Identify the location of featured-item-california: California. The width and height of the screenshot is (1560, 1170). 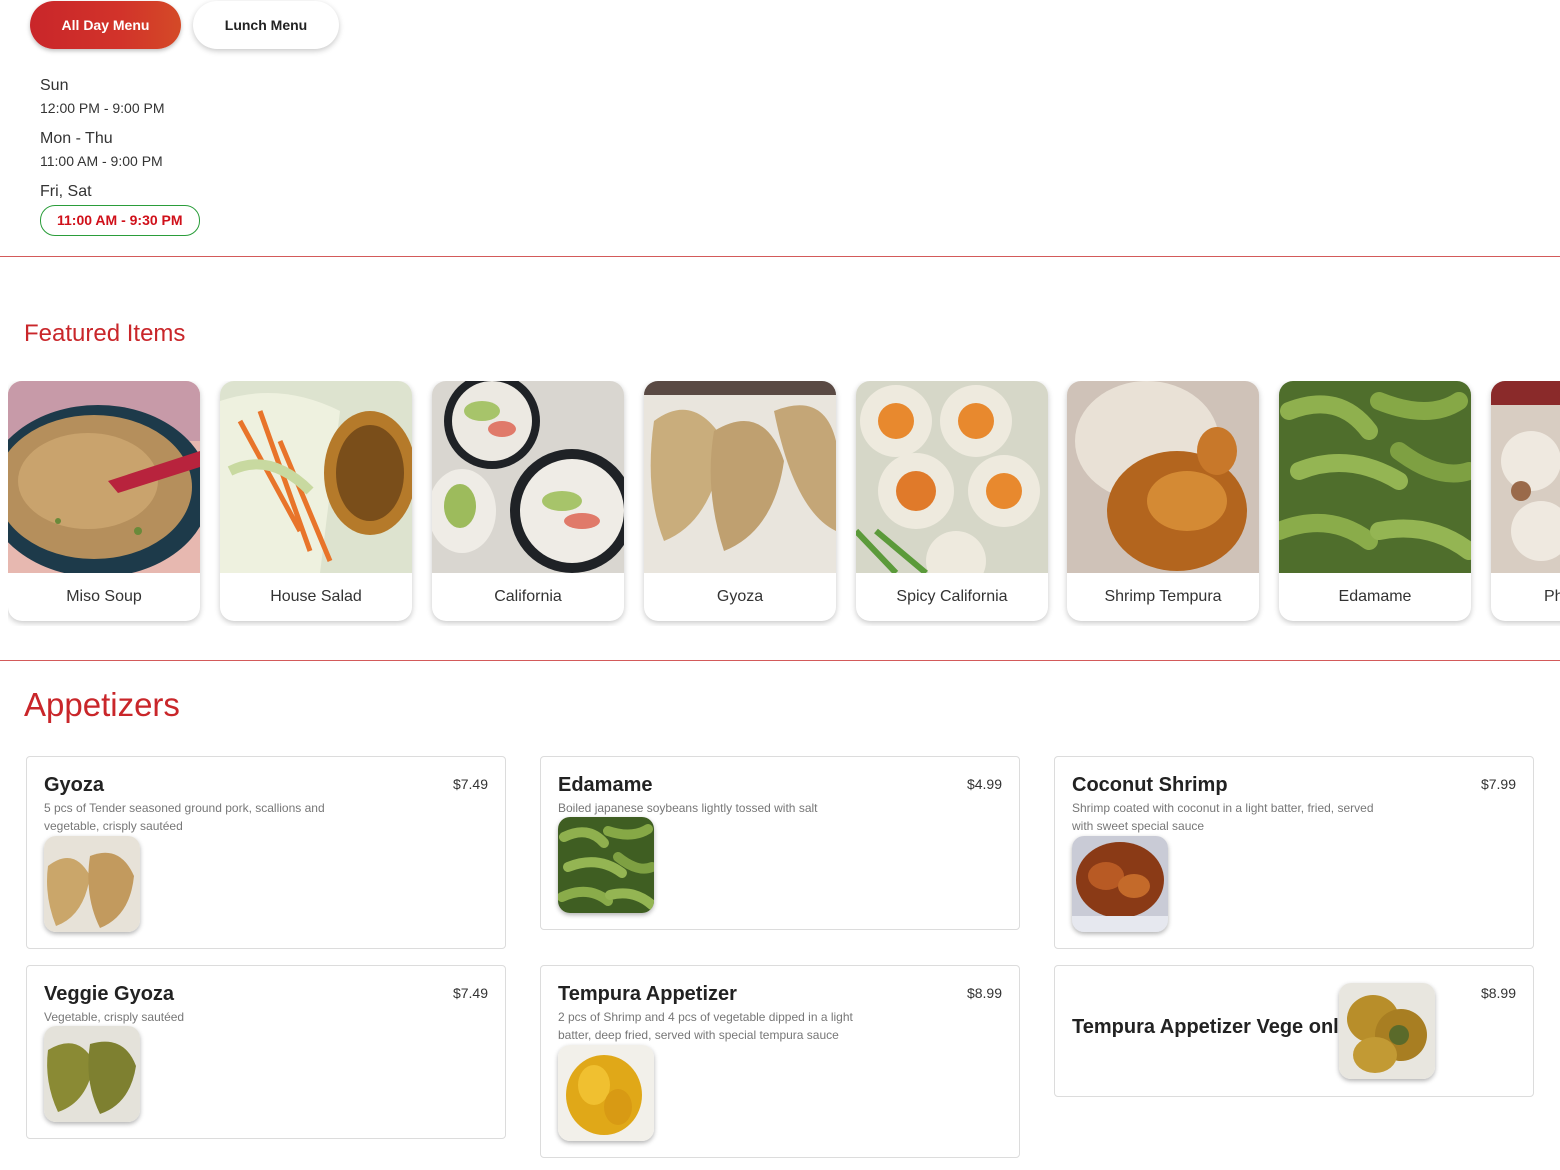
(528, 501).